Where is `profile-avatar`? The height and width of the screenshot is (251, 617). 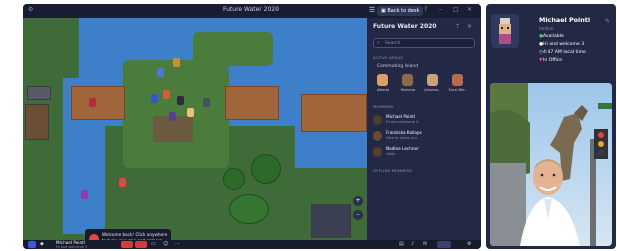
profile-avatar is located at coordinates (505, 31).